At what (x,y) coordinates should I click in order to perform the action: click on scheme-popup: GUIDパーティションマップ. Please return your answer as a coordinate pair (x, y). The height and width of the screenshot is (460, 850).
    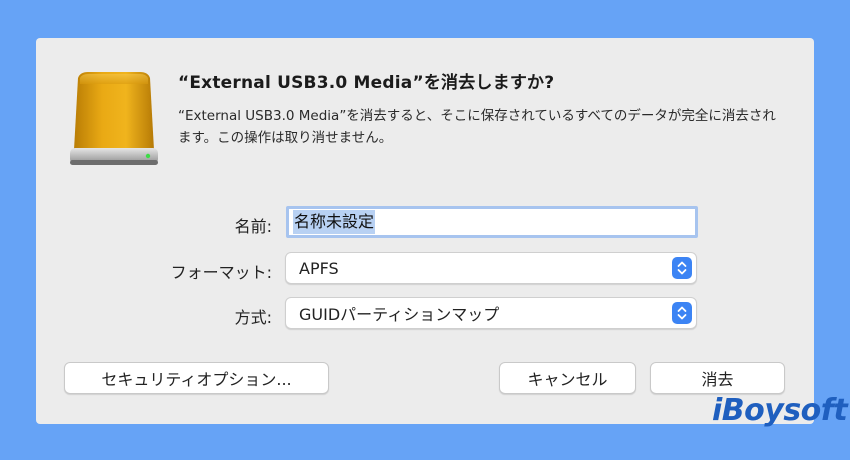
    Looking at the image, I should click on (491, 313).